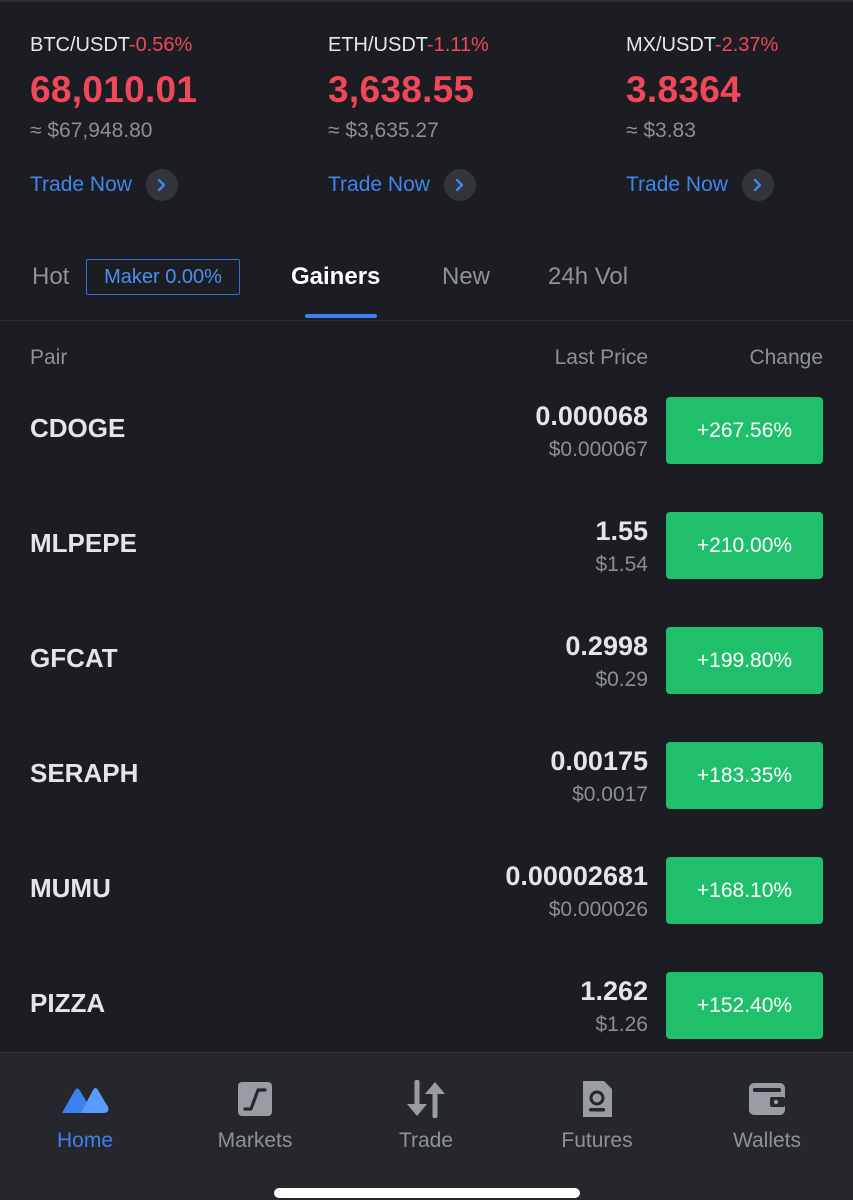 Image resolution: width=853 pixels, height=1200 pixels. Describe the element at coordinates (426, 320) in the screenshot. I see `tabs-divider` at that location.